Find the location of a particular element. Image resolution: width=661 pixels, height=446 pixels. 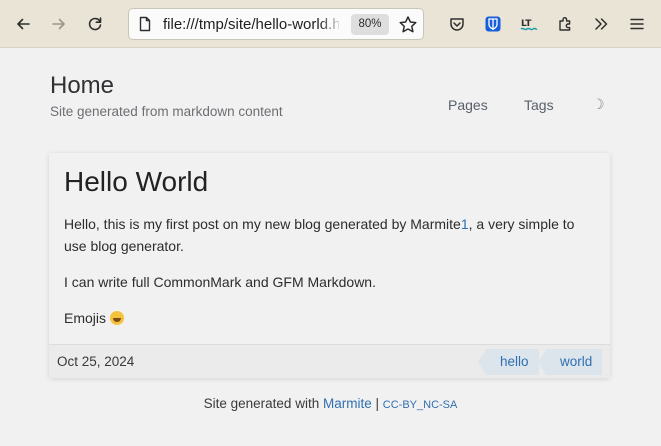

post-footer: Oct 25, 2024 hello world is located at coordinates (329, 361).